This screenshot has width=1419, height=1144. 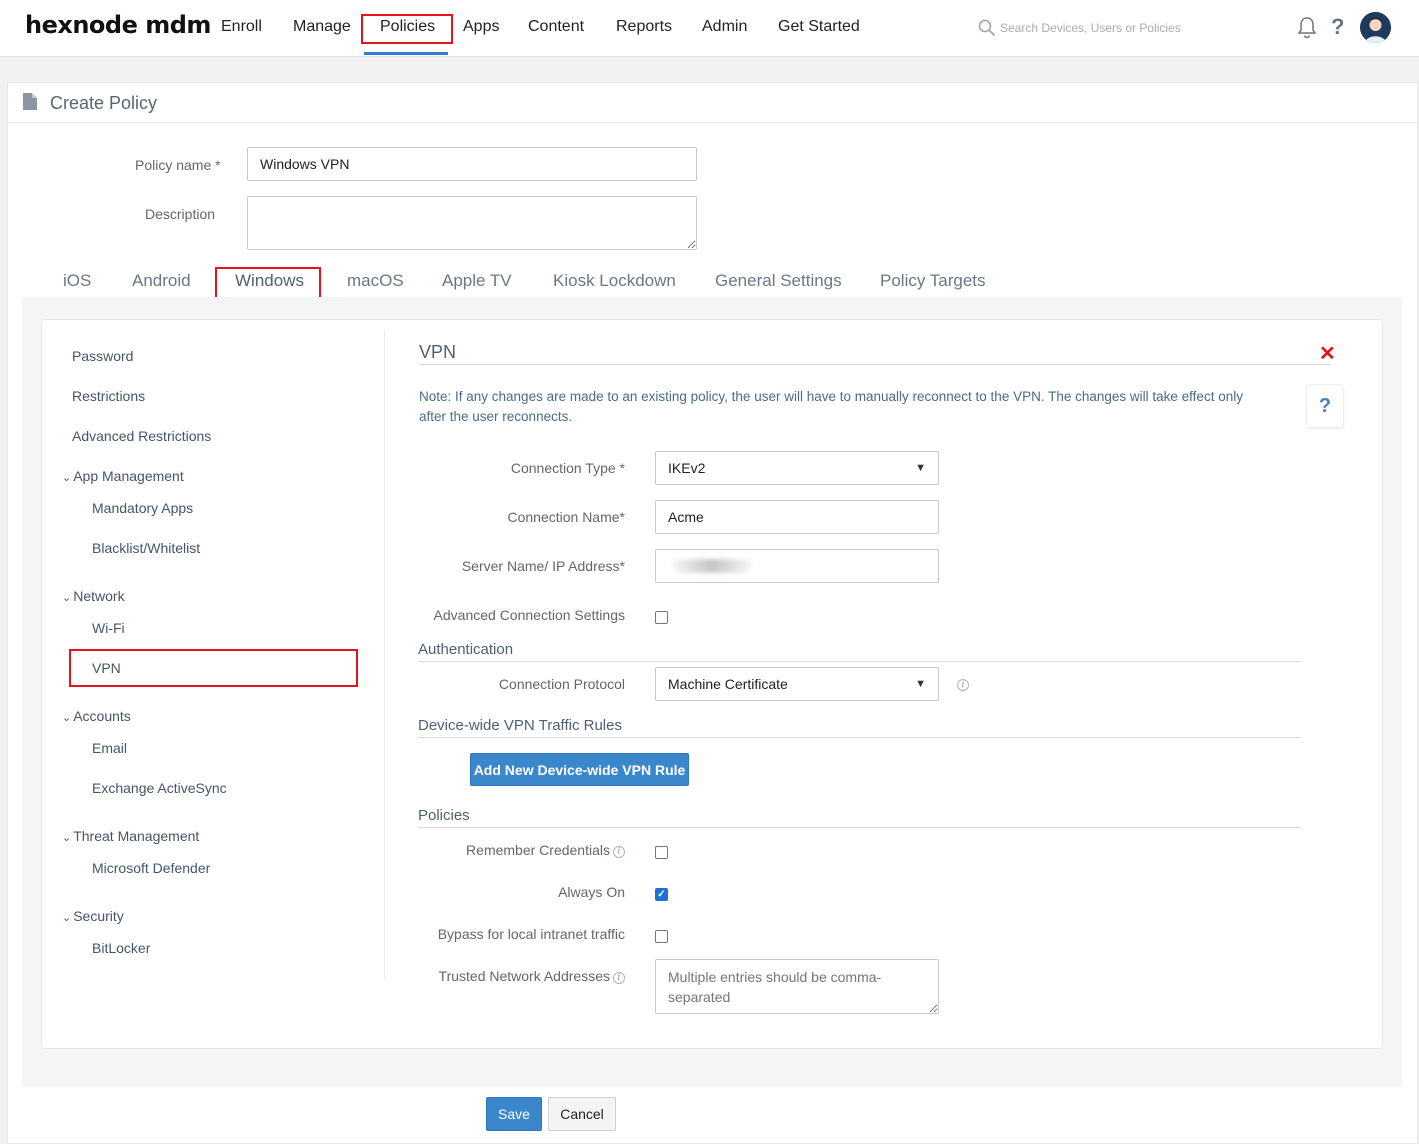 What do you see at coordinates (859, 661) in the screenshot?
I see `authentication-divider` at bounding box center [859, 661].